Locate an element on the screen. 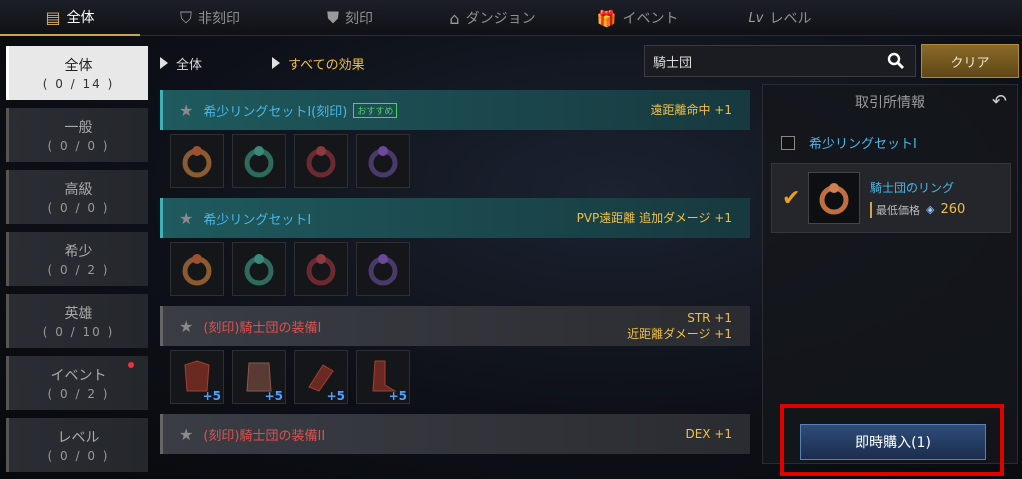  set-entry: ★ (刻印)騎士団の装備I STR +1 近距離ダメージ +1 +5 +5 +5 +5 is located at coordinates (455, 357).